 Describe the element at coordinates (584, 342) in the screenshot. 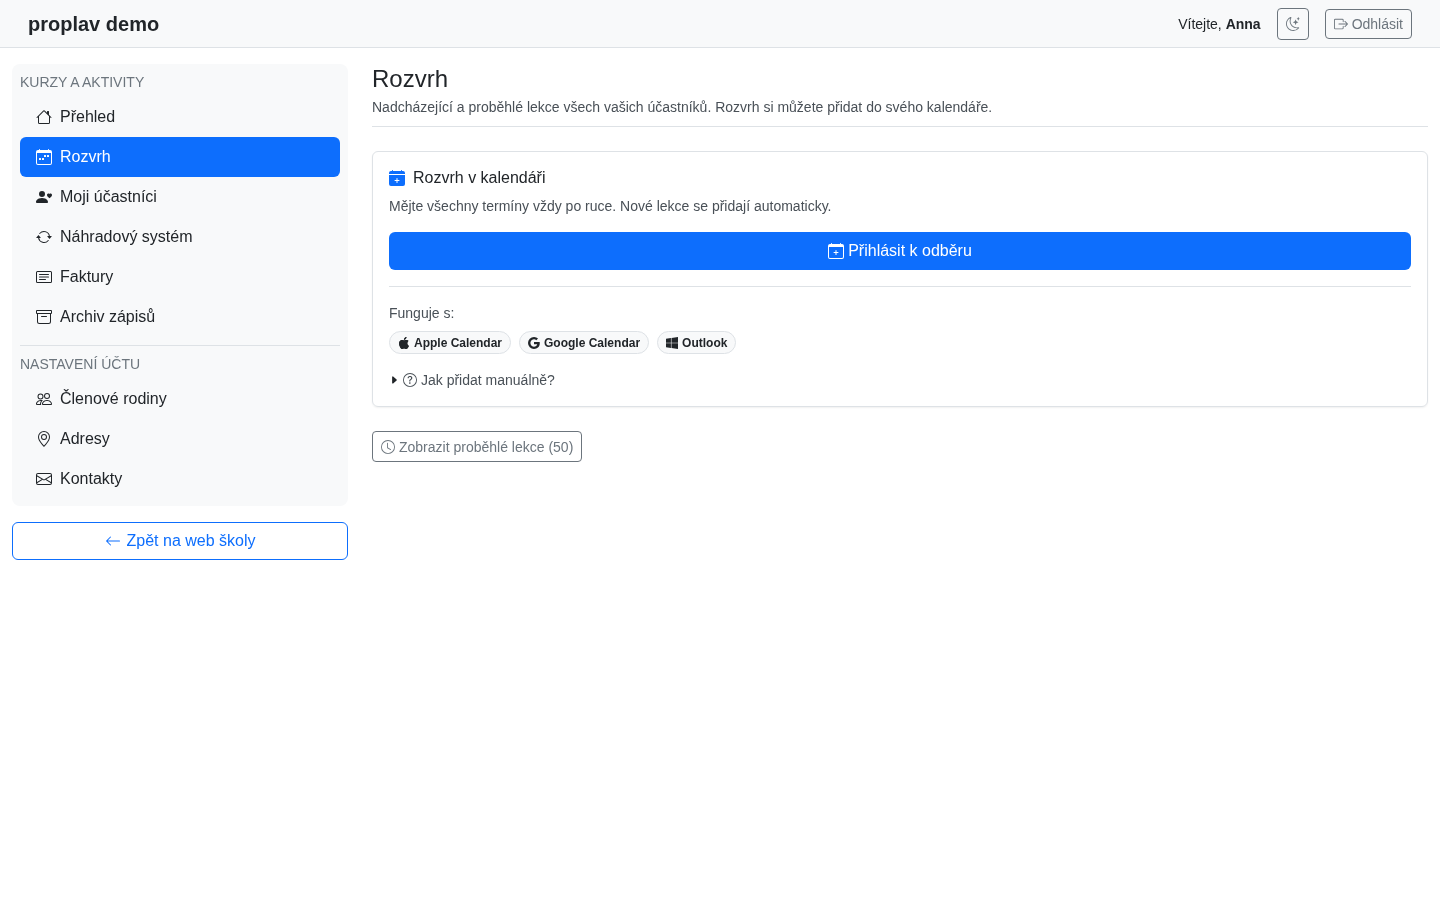

I see `app-badge: Google Calendar` at that location.